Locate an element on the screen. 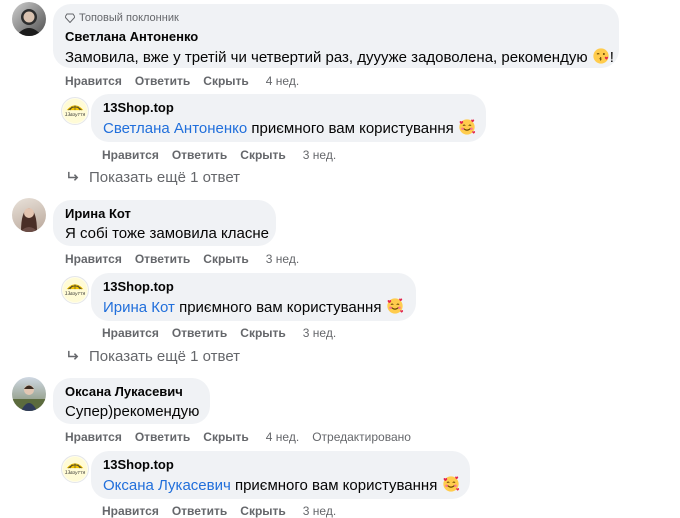 The width and height of the screenshot is (680, 518). comment-bubble: Ирина Кот Я собі тоже замовила класне is located at coordinates (164, 223).